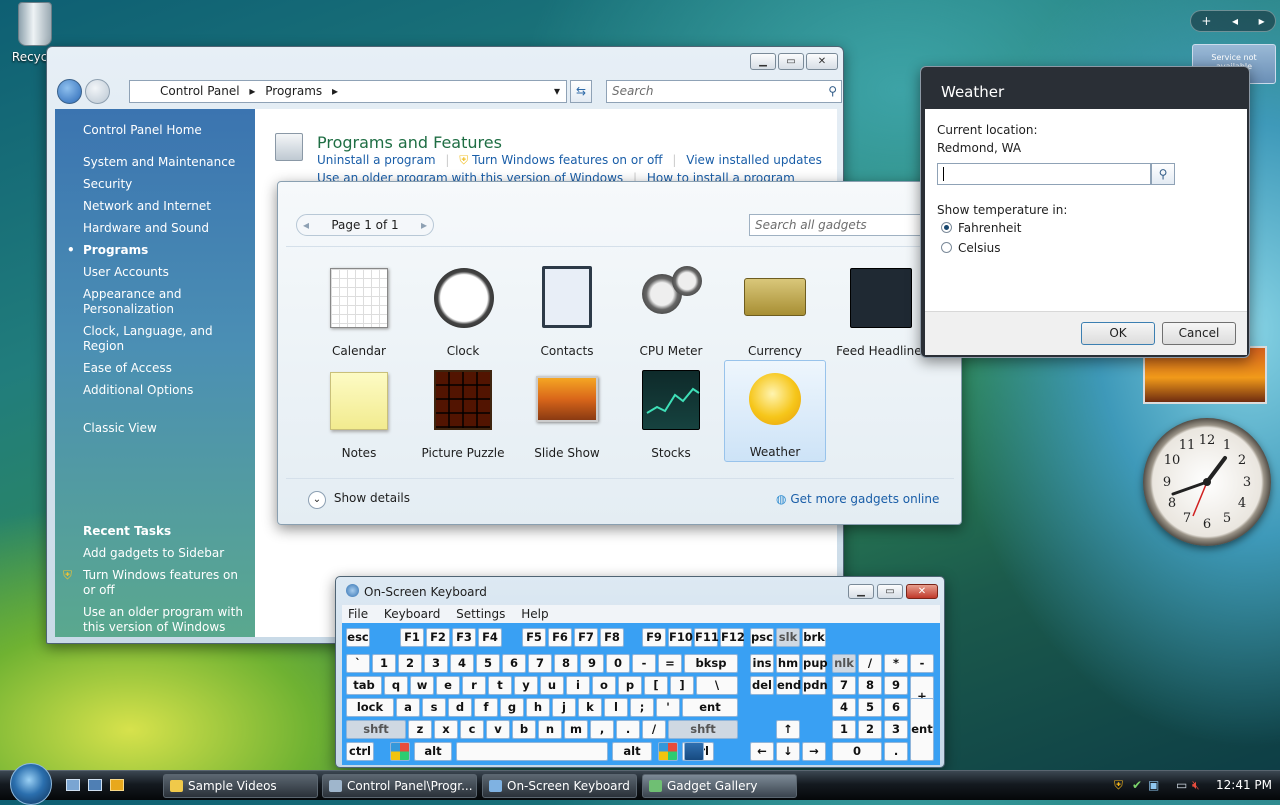 This screenshot has width=1280, height=805. I want to click on key: F5, so click(534, 637).